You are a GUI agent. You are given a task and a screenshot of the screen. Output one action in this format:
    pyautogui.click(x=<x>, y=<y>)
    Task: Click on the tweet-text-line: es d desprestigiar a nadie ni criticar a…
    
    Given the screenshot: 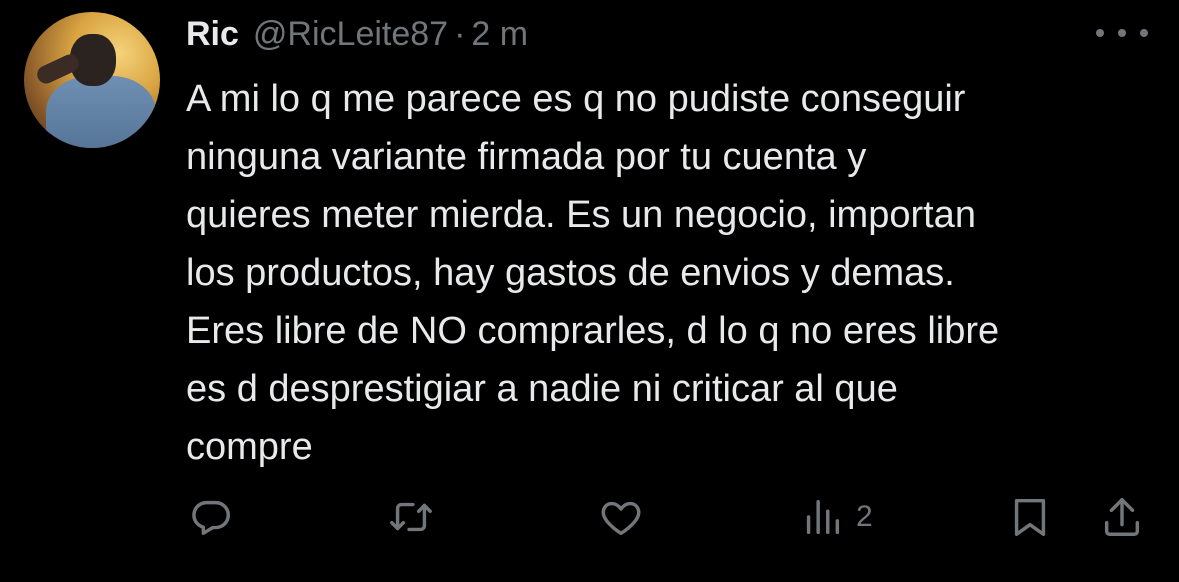 What is the action you would take?
    pyautogui.click(x=542, y=389)
    